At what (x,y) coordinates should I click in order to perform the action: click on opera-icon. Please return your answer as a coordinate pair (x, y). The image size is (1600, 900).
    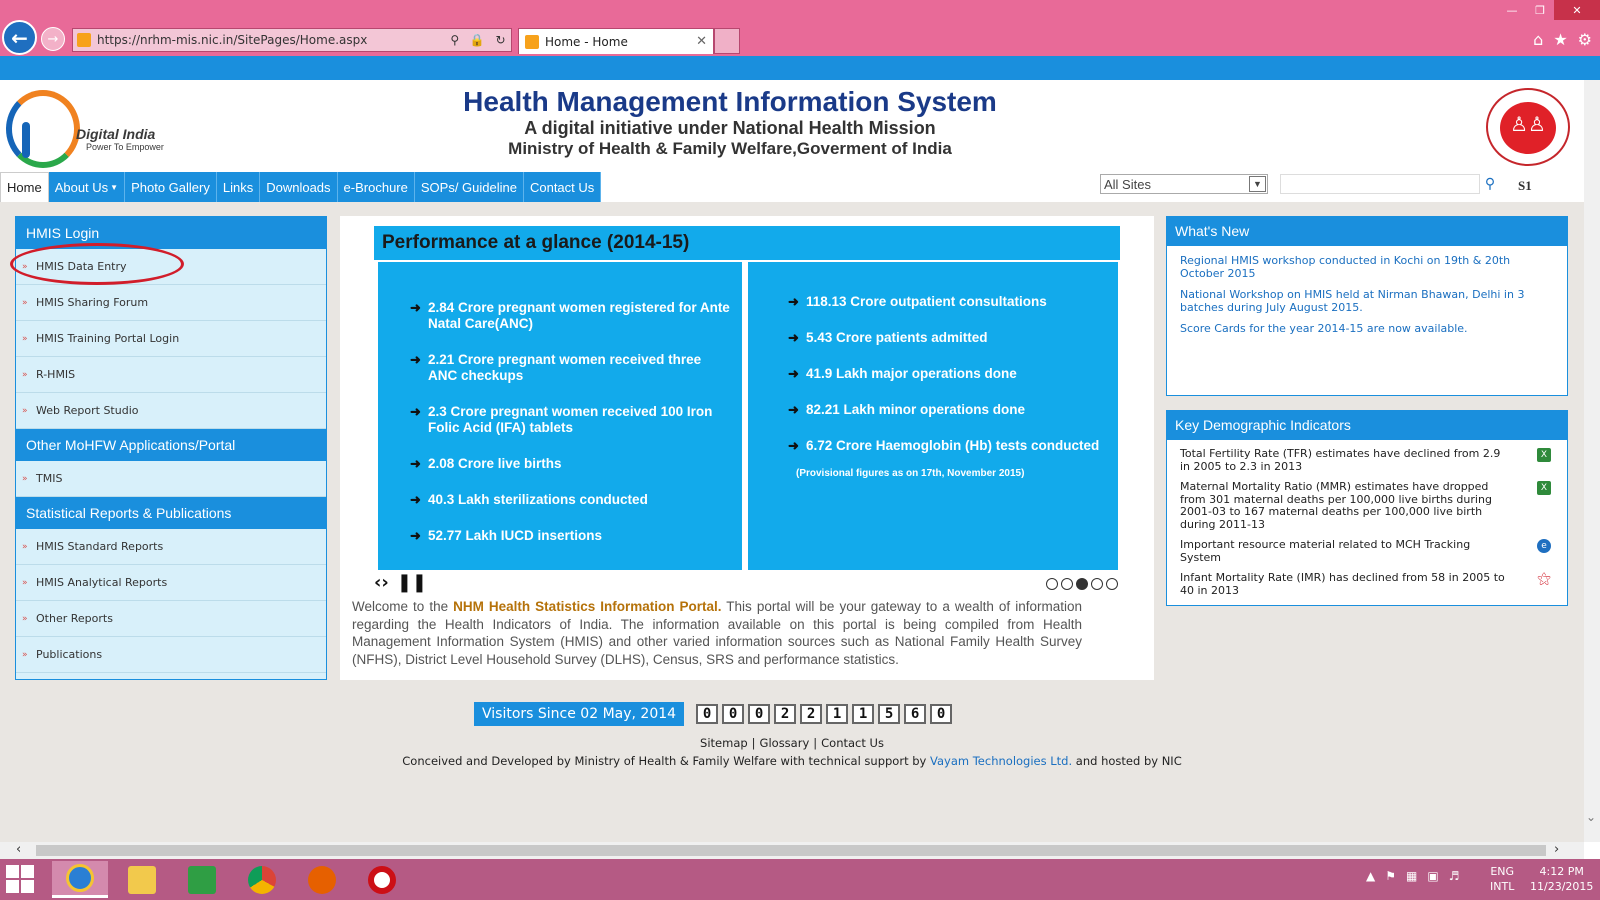
    Looking at the image, I should click on (382, 879).